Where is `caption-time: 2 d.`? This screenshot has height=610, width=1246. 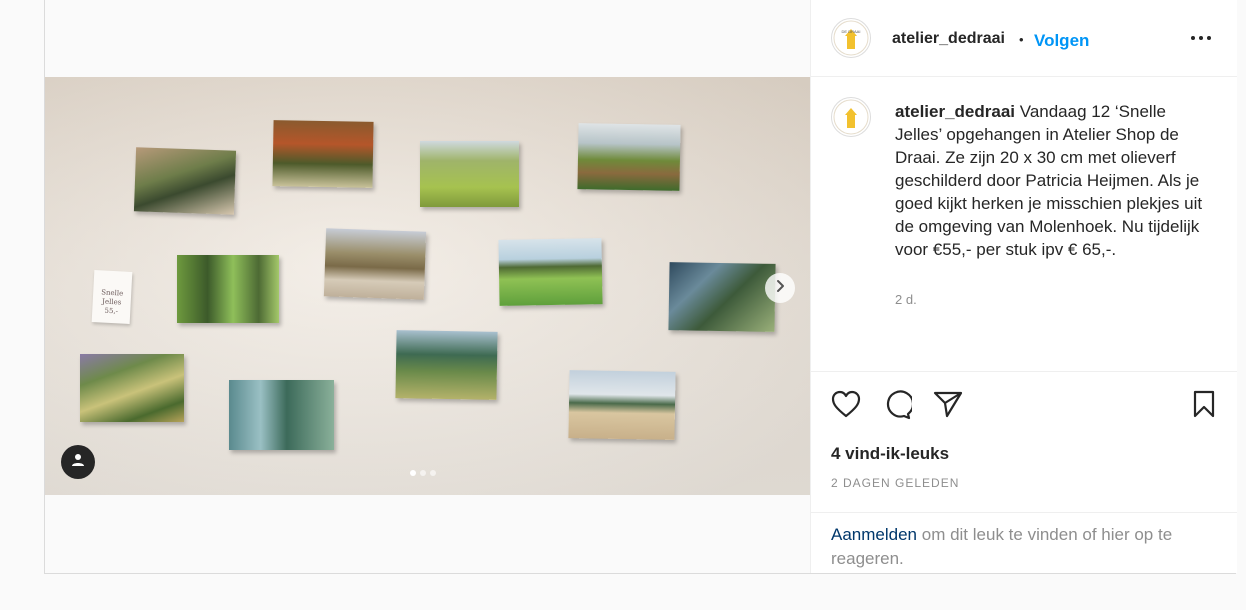 caption-time: 2 d. is located at coordinates (906, 299).